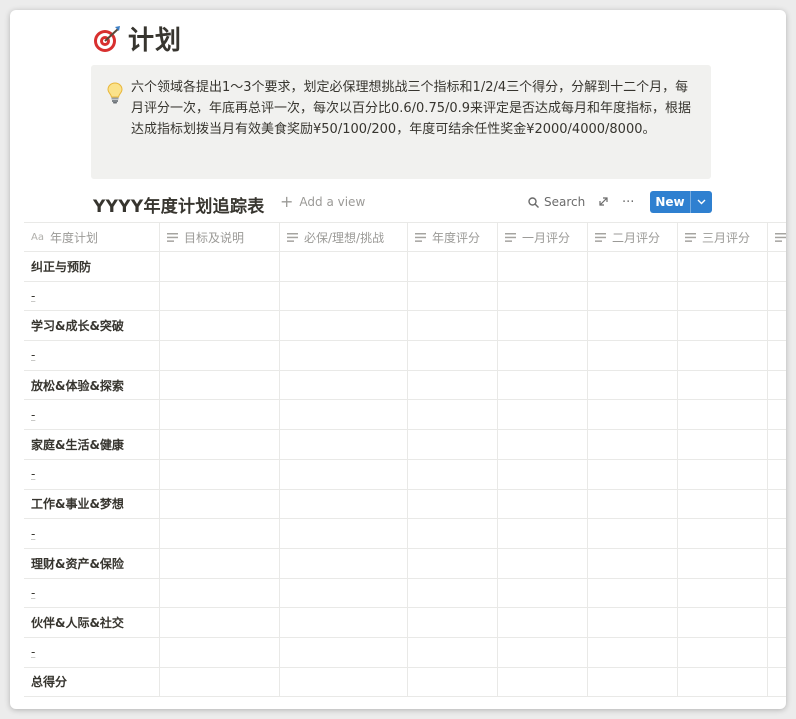 The image size is (796, 719). Describe the element at coordinates (220, 237) in the screenshot. I see `column-header-goal: 目标及说明` at that location.